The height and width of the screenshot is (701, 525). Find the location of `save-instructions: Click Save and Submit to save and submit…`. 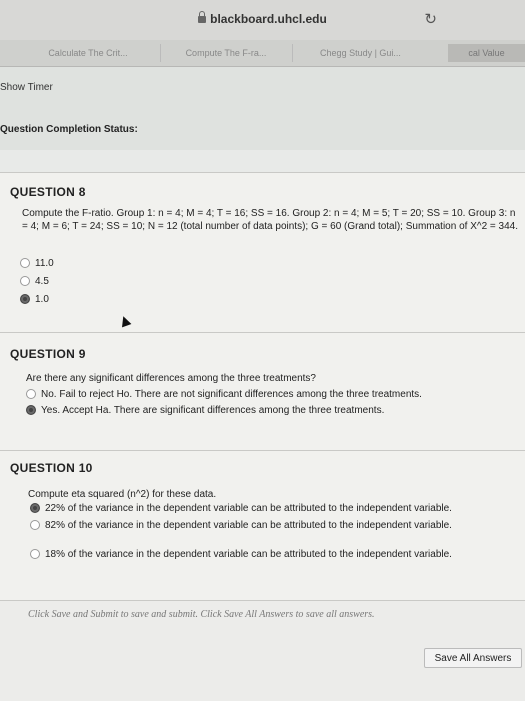

save-instructions: Click Save and Submit to save and submit… is located at coordinates (201, 614).